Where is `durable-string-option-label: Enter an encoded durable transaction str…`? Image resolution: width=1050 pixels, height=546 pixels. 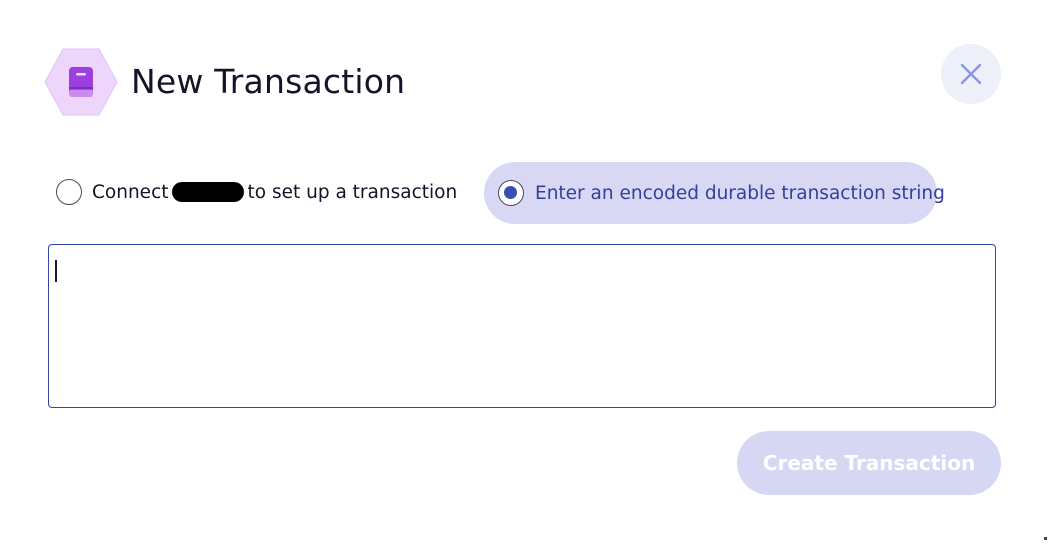 durable-string-option-label: Enter an encoded durable transaction str… is located at coordinates (740, 193).